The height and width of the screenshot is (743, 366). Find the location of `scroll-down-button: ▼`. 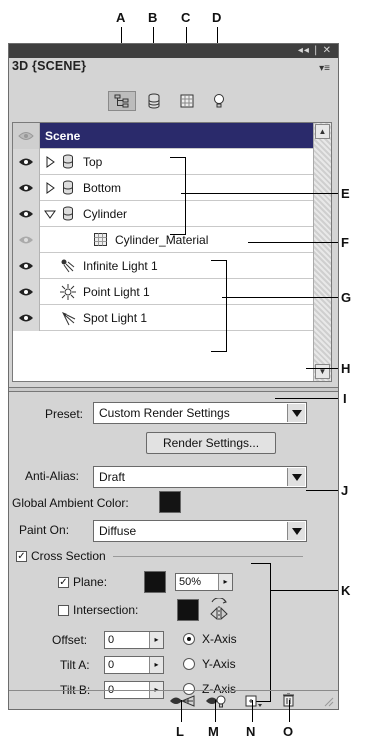

scroll-down-button: ▼ is located at coordinates (322, 371).